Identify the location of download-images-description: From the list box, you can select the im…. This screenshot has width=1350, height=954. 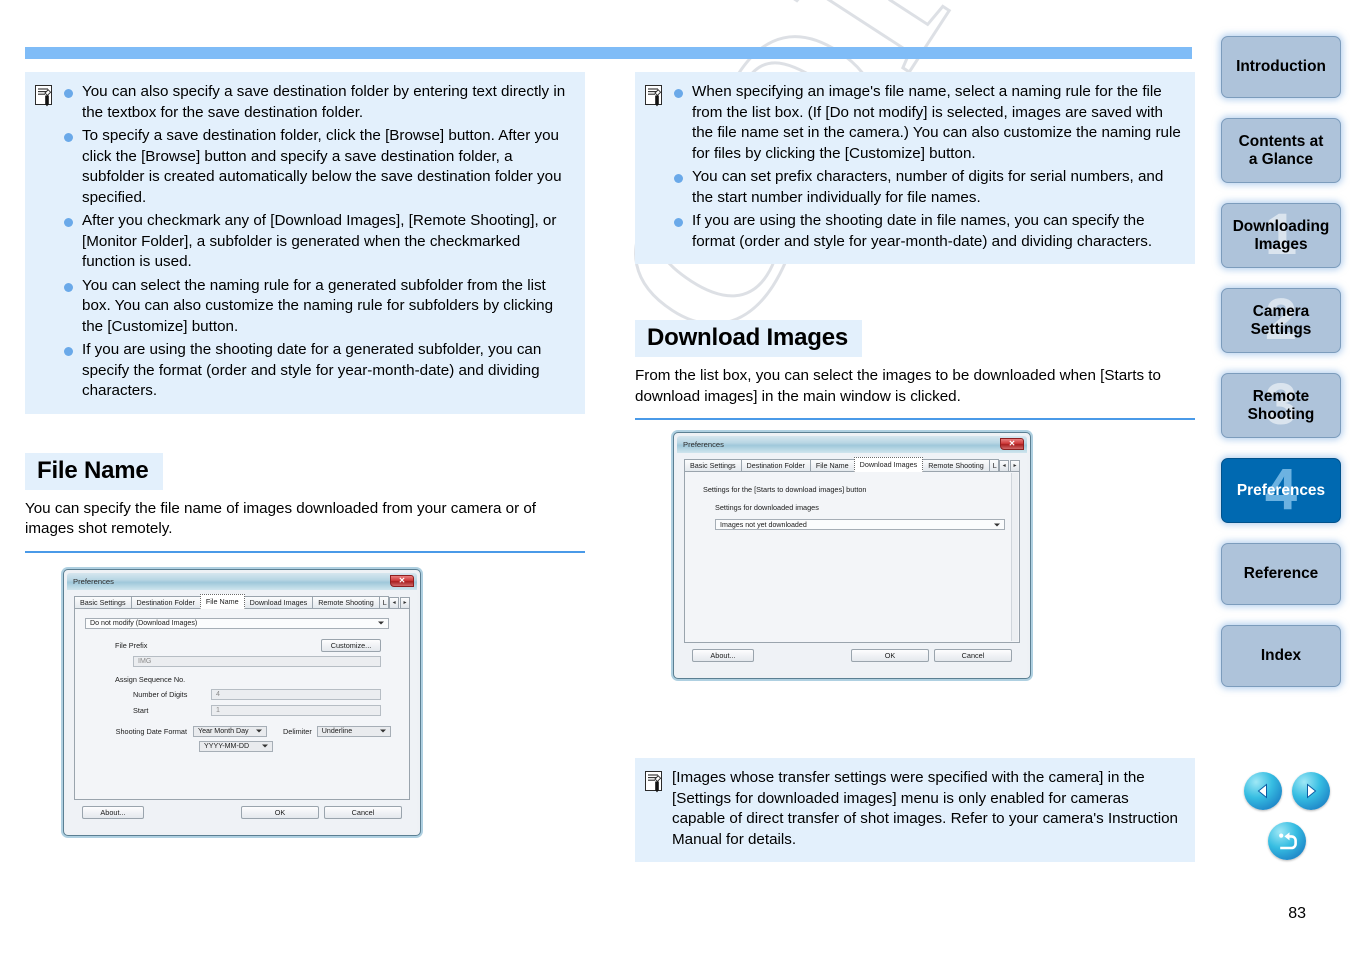
(898, 386).